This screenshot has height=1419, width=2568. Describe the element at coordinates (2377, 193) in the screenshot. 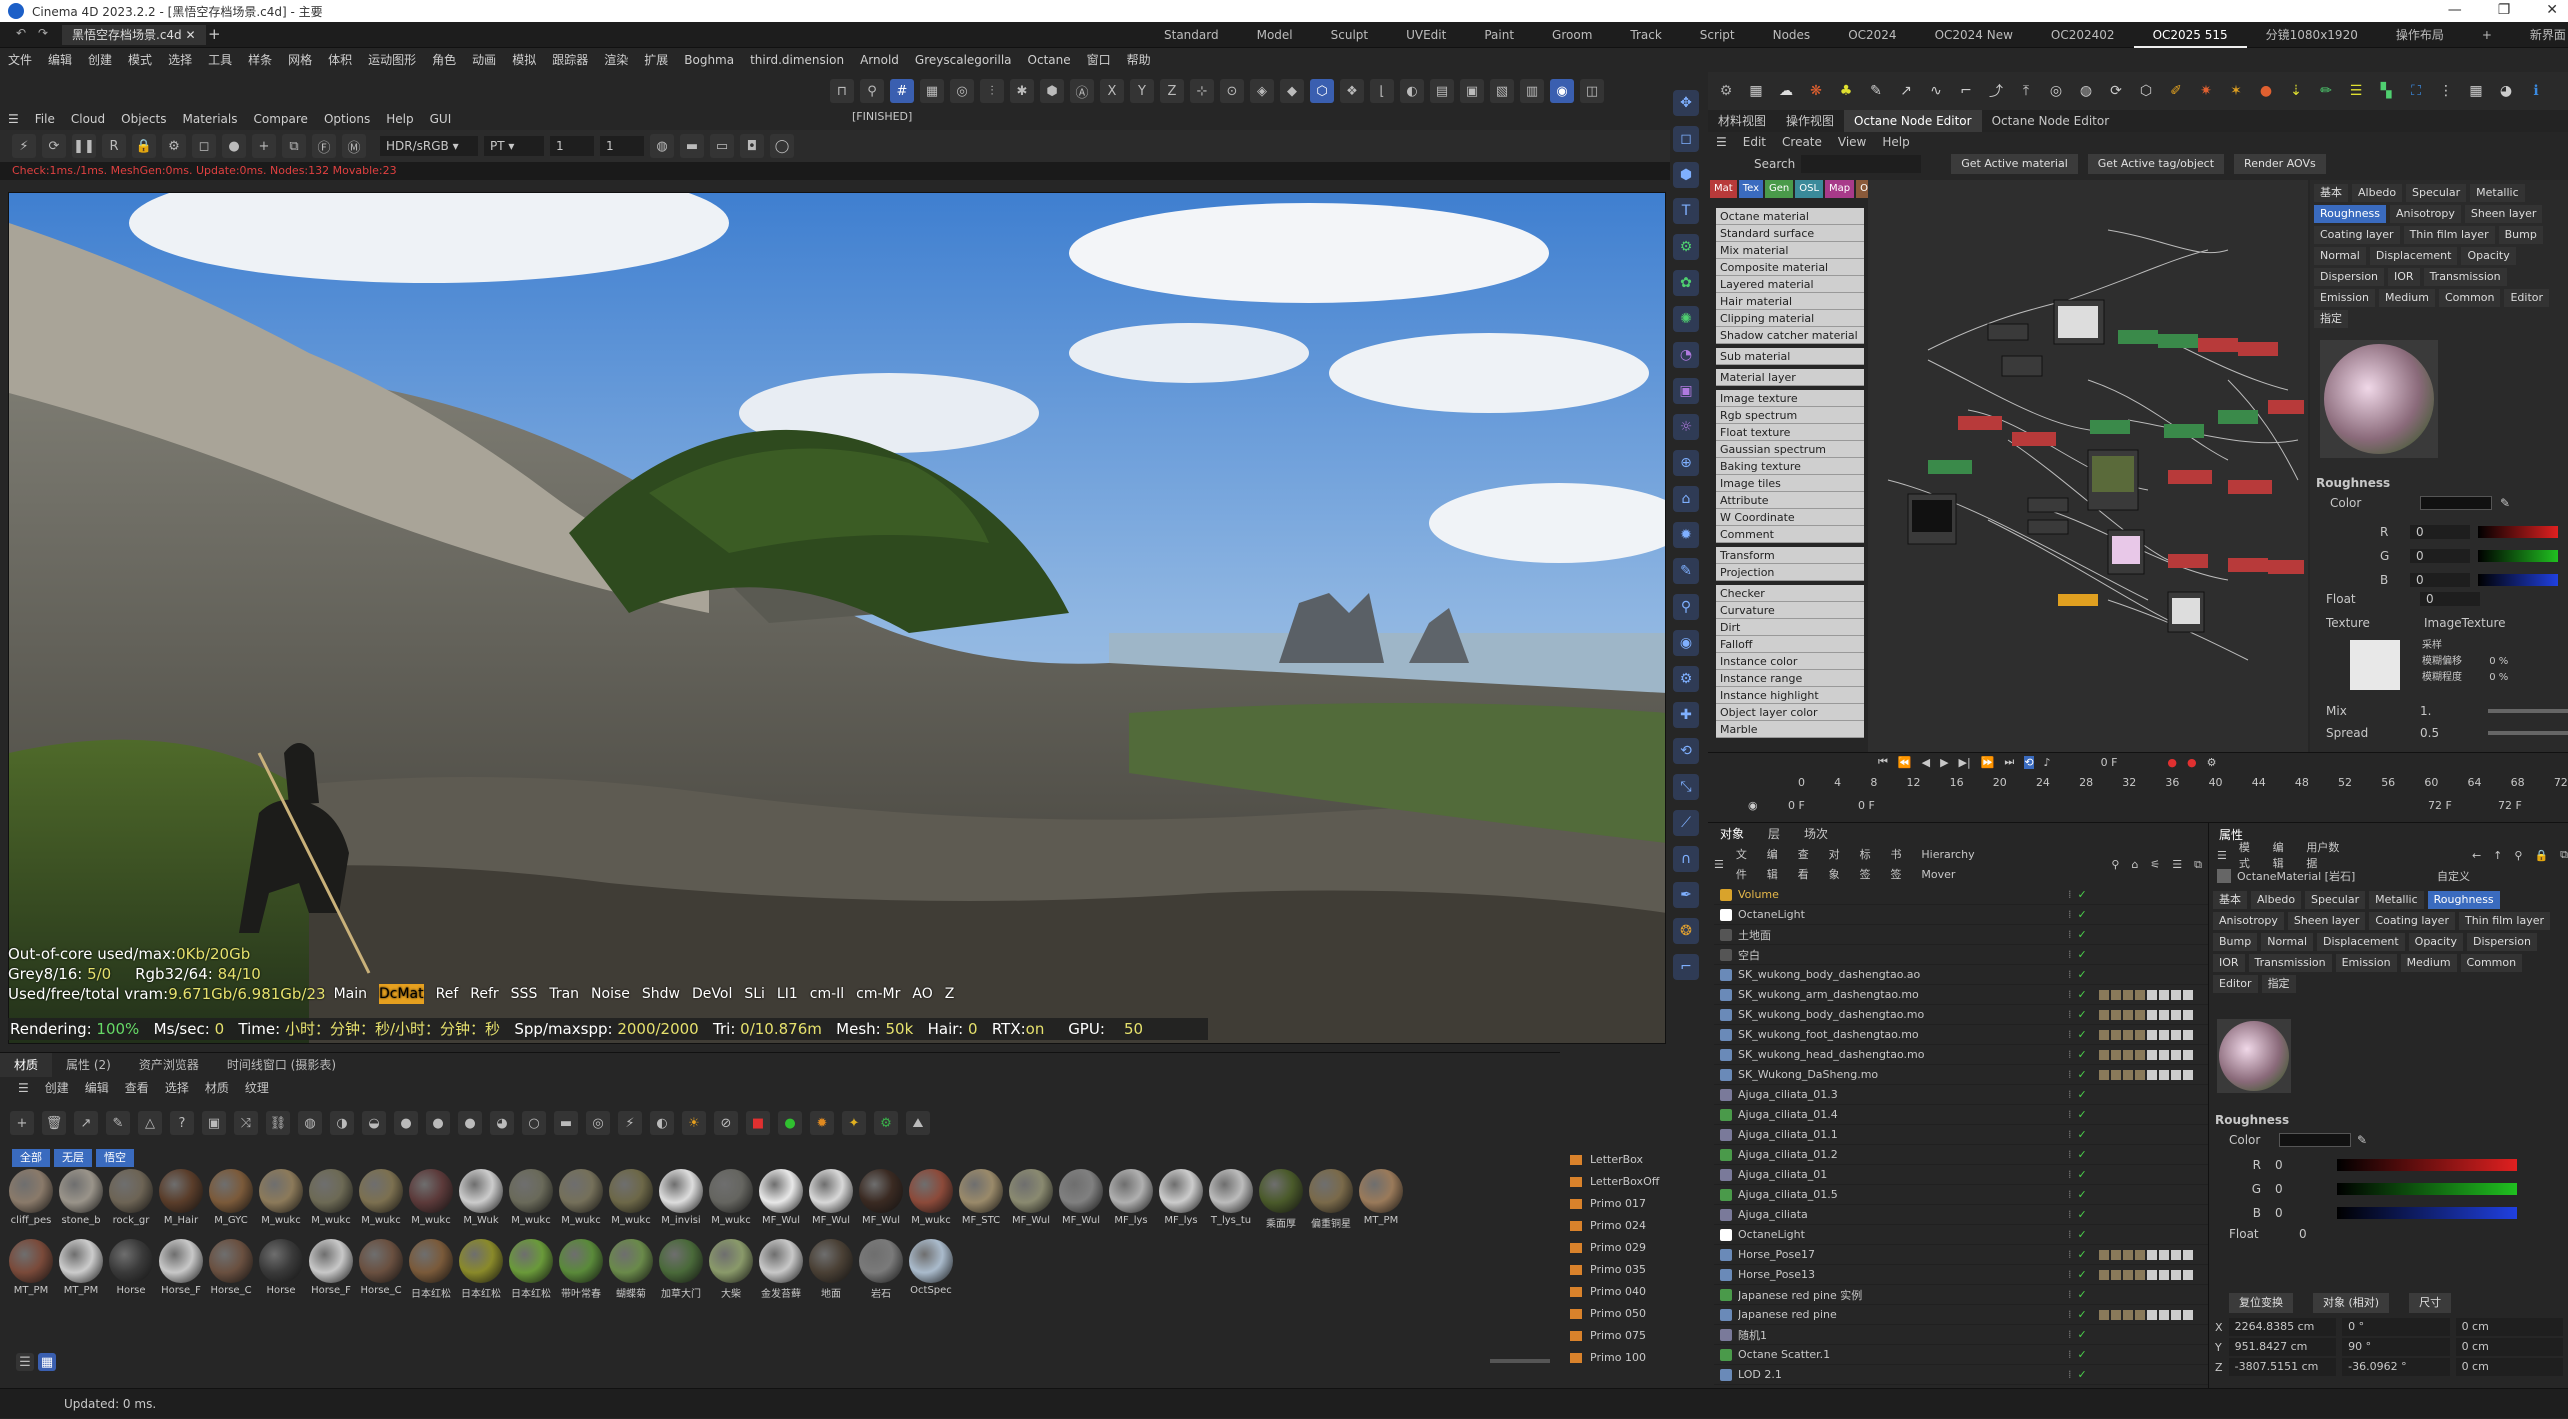

I see `prop-tab: Albedo` at that location.